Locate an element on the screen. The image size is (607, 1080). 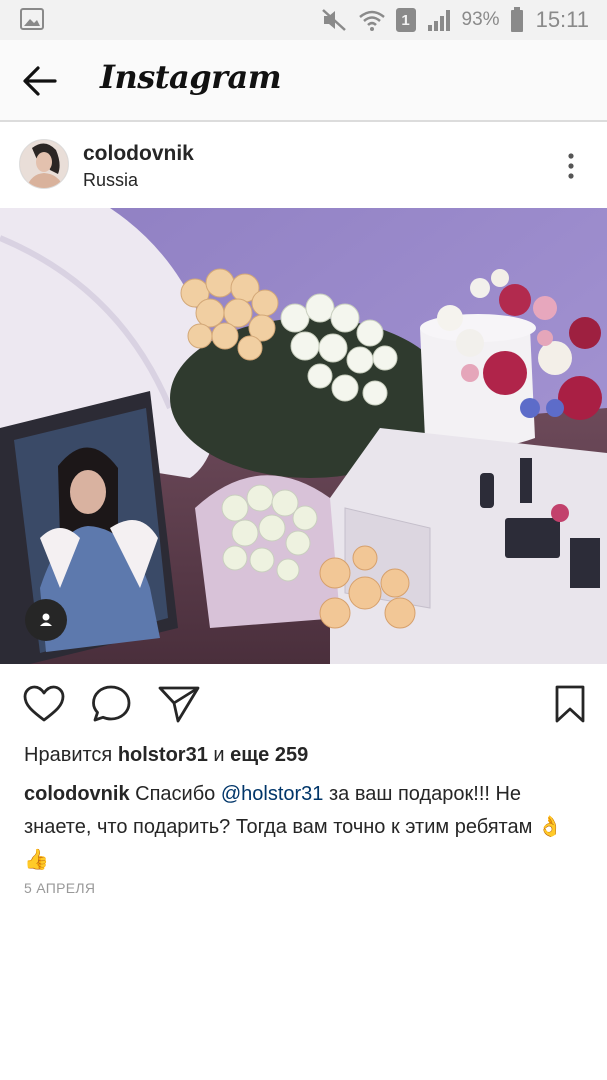
heart-icon is located at coordinates (44, 703).